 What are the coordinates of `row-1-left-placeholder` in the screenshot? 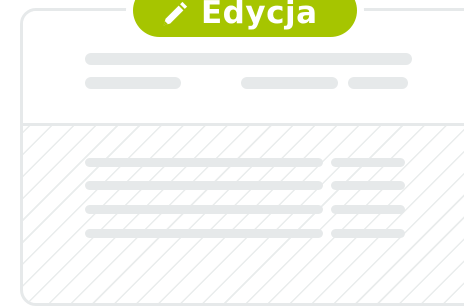 It's located at (204, 162).